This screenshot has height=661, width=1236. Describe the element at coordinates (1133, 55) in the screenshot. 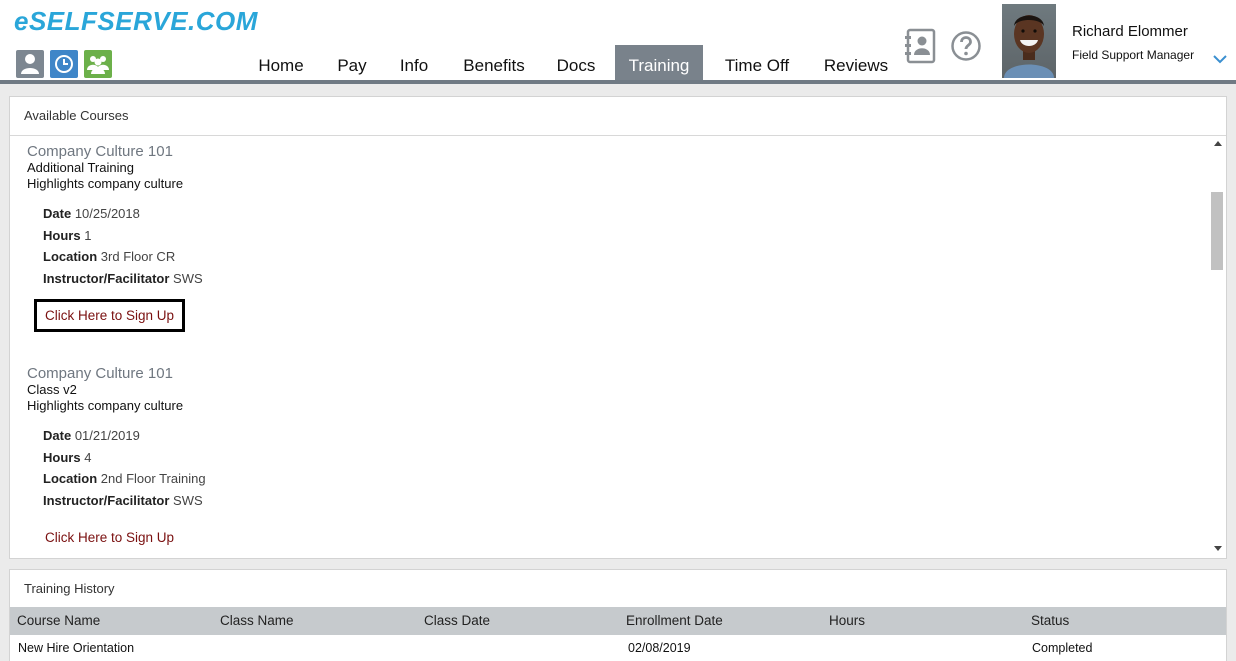

I see `user-role: Field Support Manager` at that location.